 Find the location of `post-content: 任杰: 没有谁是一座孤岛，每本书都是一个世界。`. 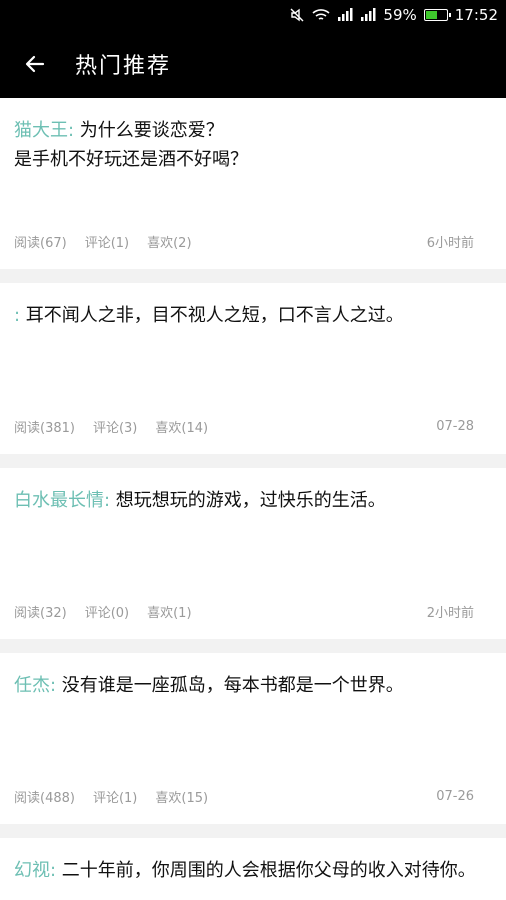

post-content: 任杰: 没有谁是一座孤岛，每本书都是一个世界。 is located at coordinates (253, 685).